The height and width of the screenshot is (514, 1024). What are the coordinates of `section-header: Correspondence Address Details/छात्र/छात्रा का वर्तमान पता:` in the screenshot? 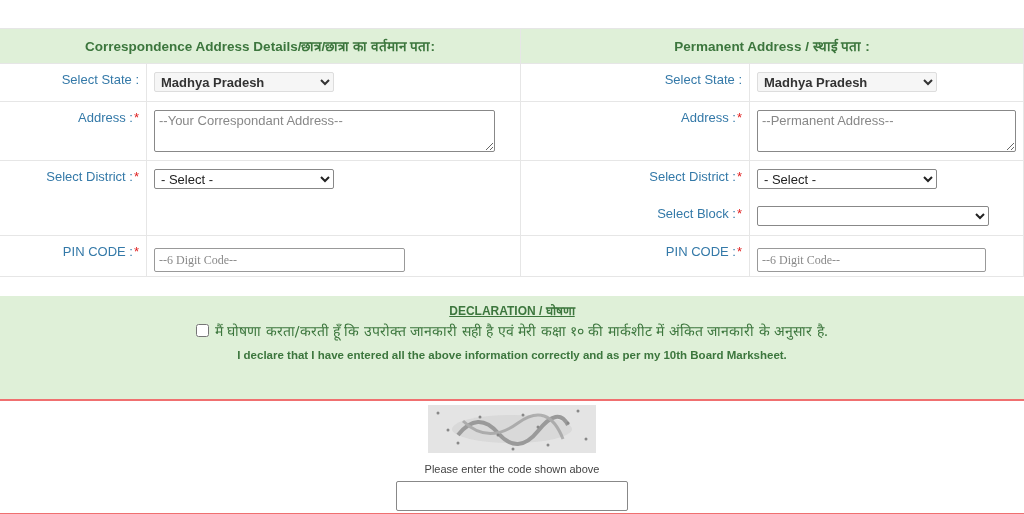 It's located at (260, 46).